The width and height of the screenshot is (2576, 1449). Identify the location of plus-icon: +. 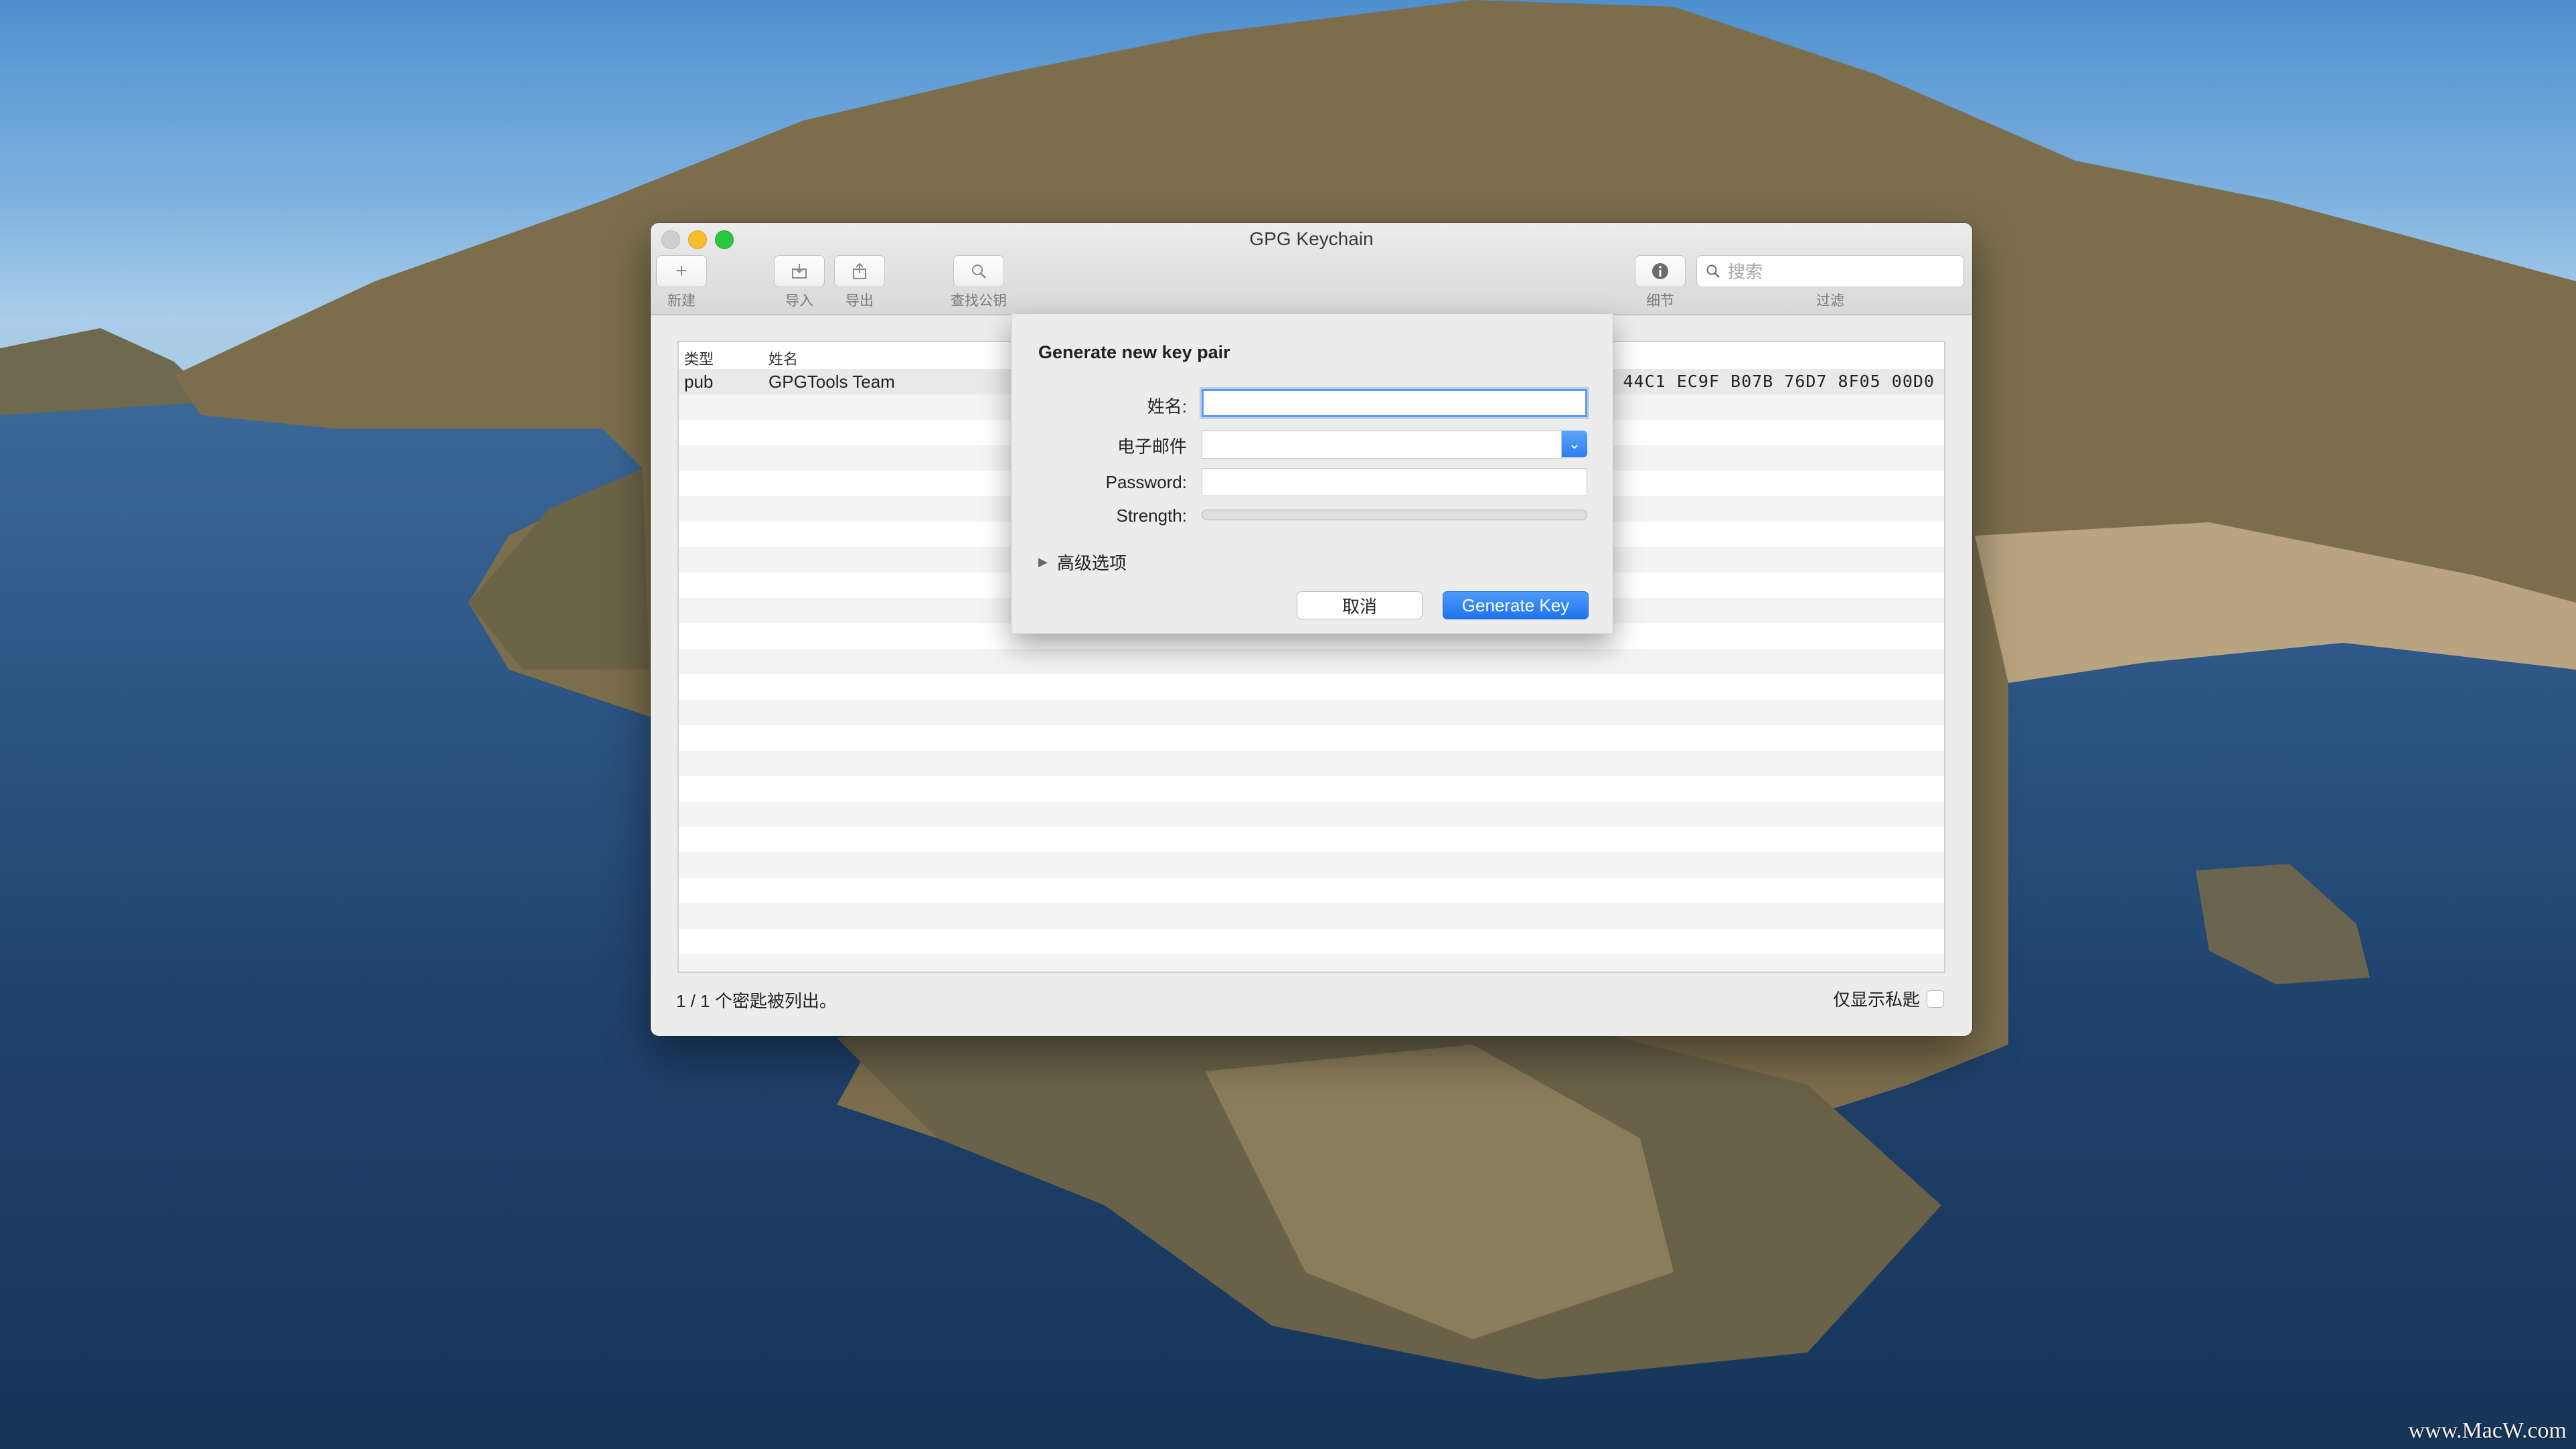
(682, 271).